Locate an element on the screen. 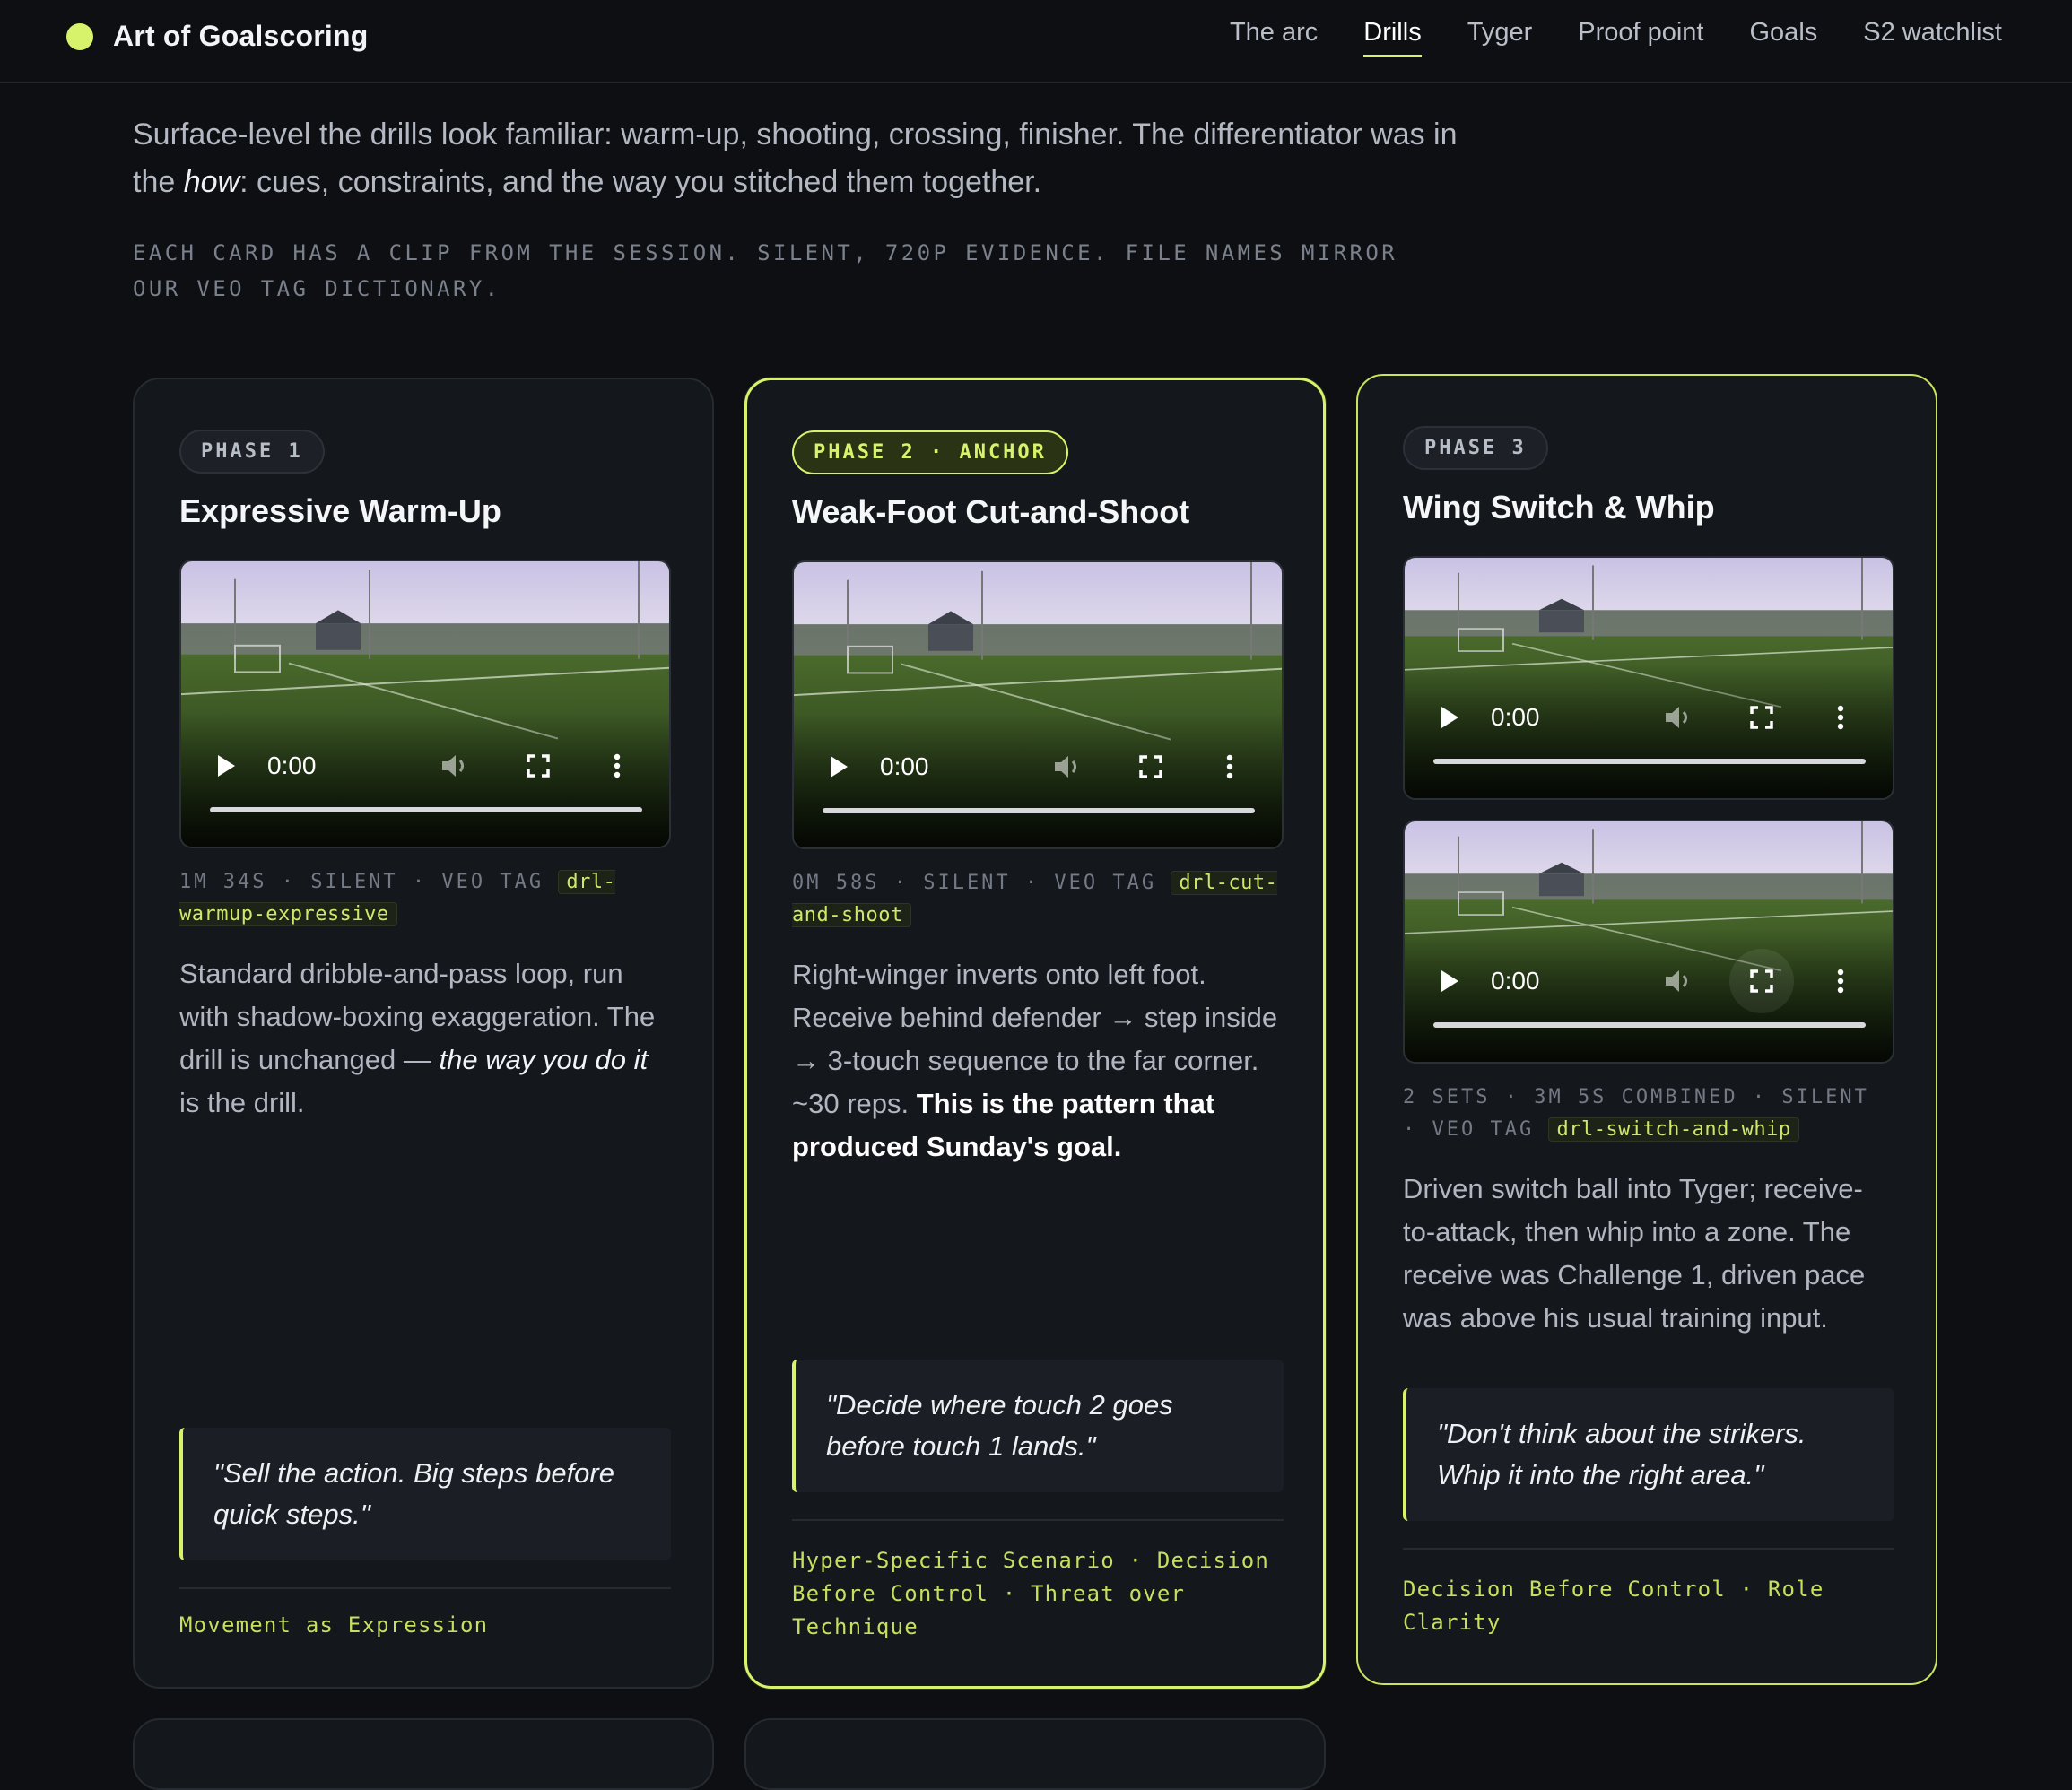 This screenshot has height=1790, width=2072. nav-item-the-arc: The arc is located at coordinates (1274, 37).